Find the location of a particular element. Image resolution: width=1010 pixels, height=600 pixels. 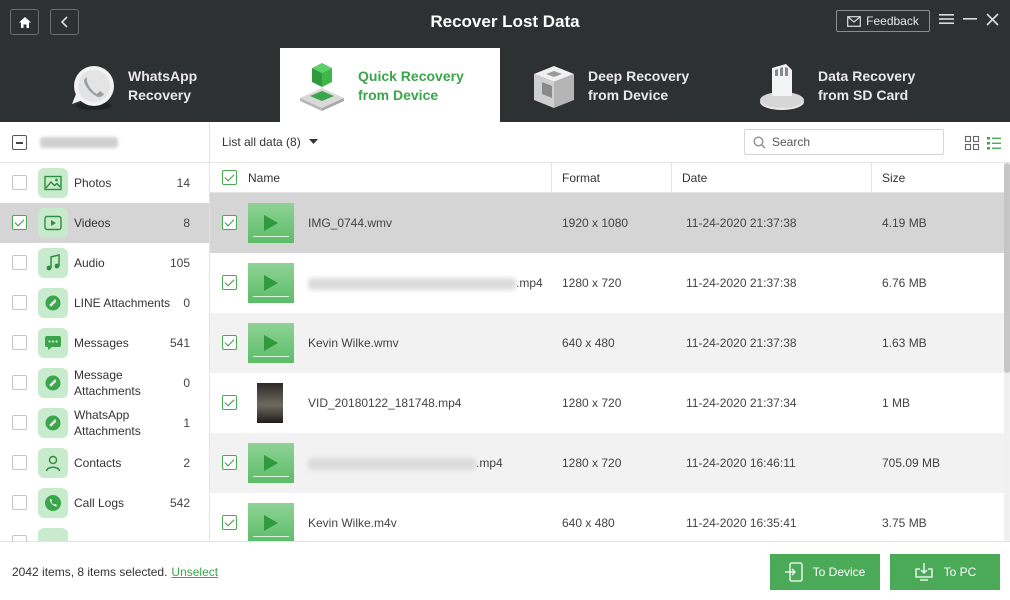

table-header: Name Format Date Size is located at coordinates (607, 178).